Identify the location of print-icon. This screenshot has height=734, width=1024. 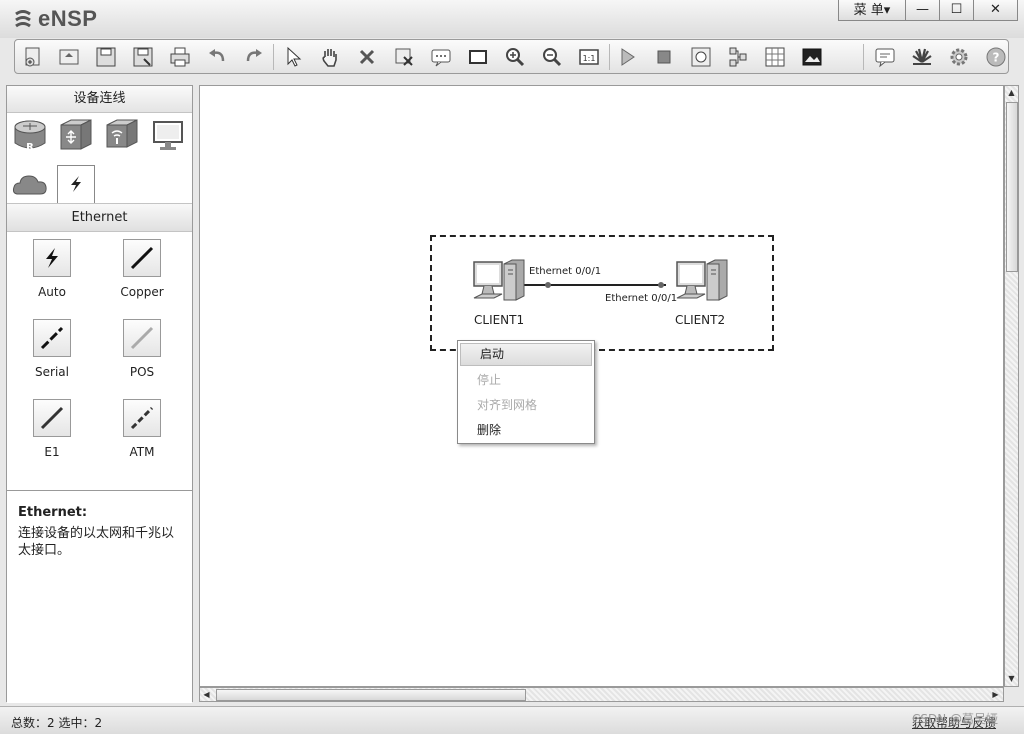
(180, 57).